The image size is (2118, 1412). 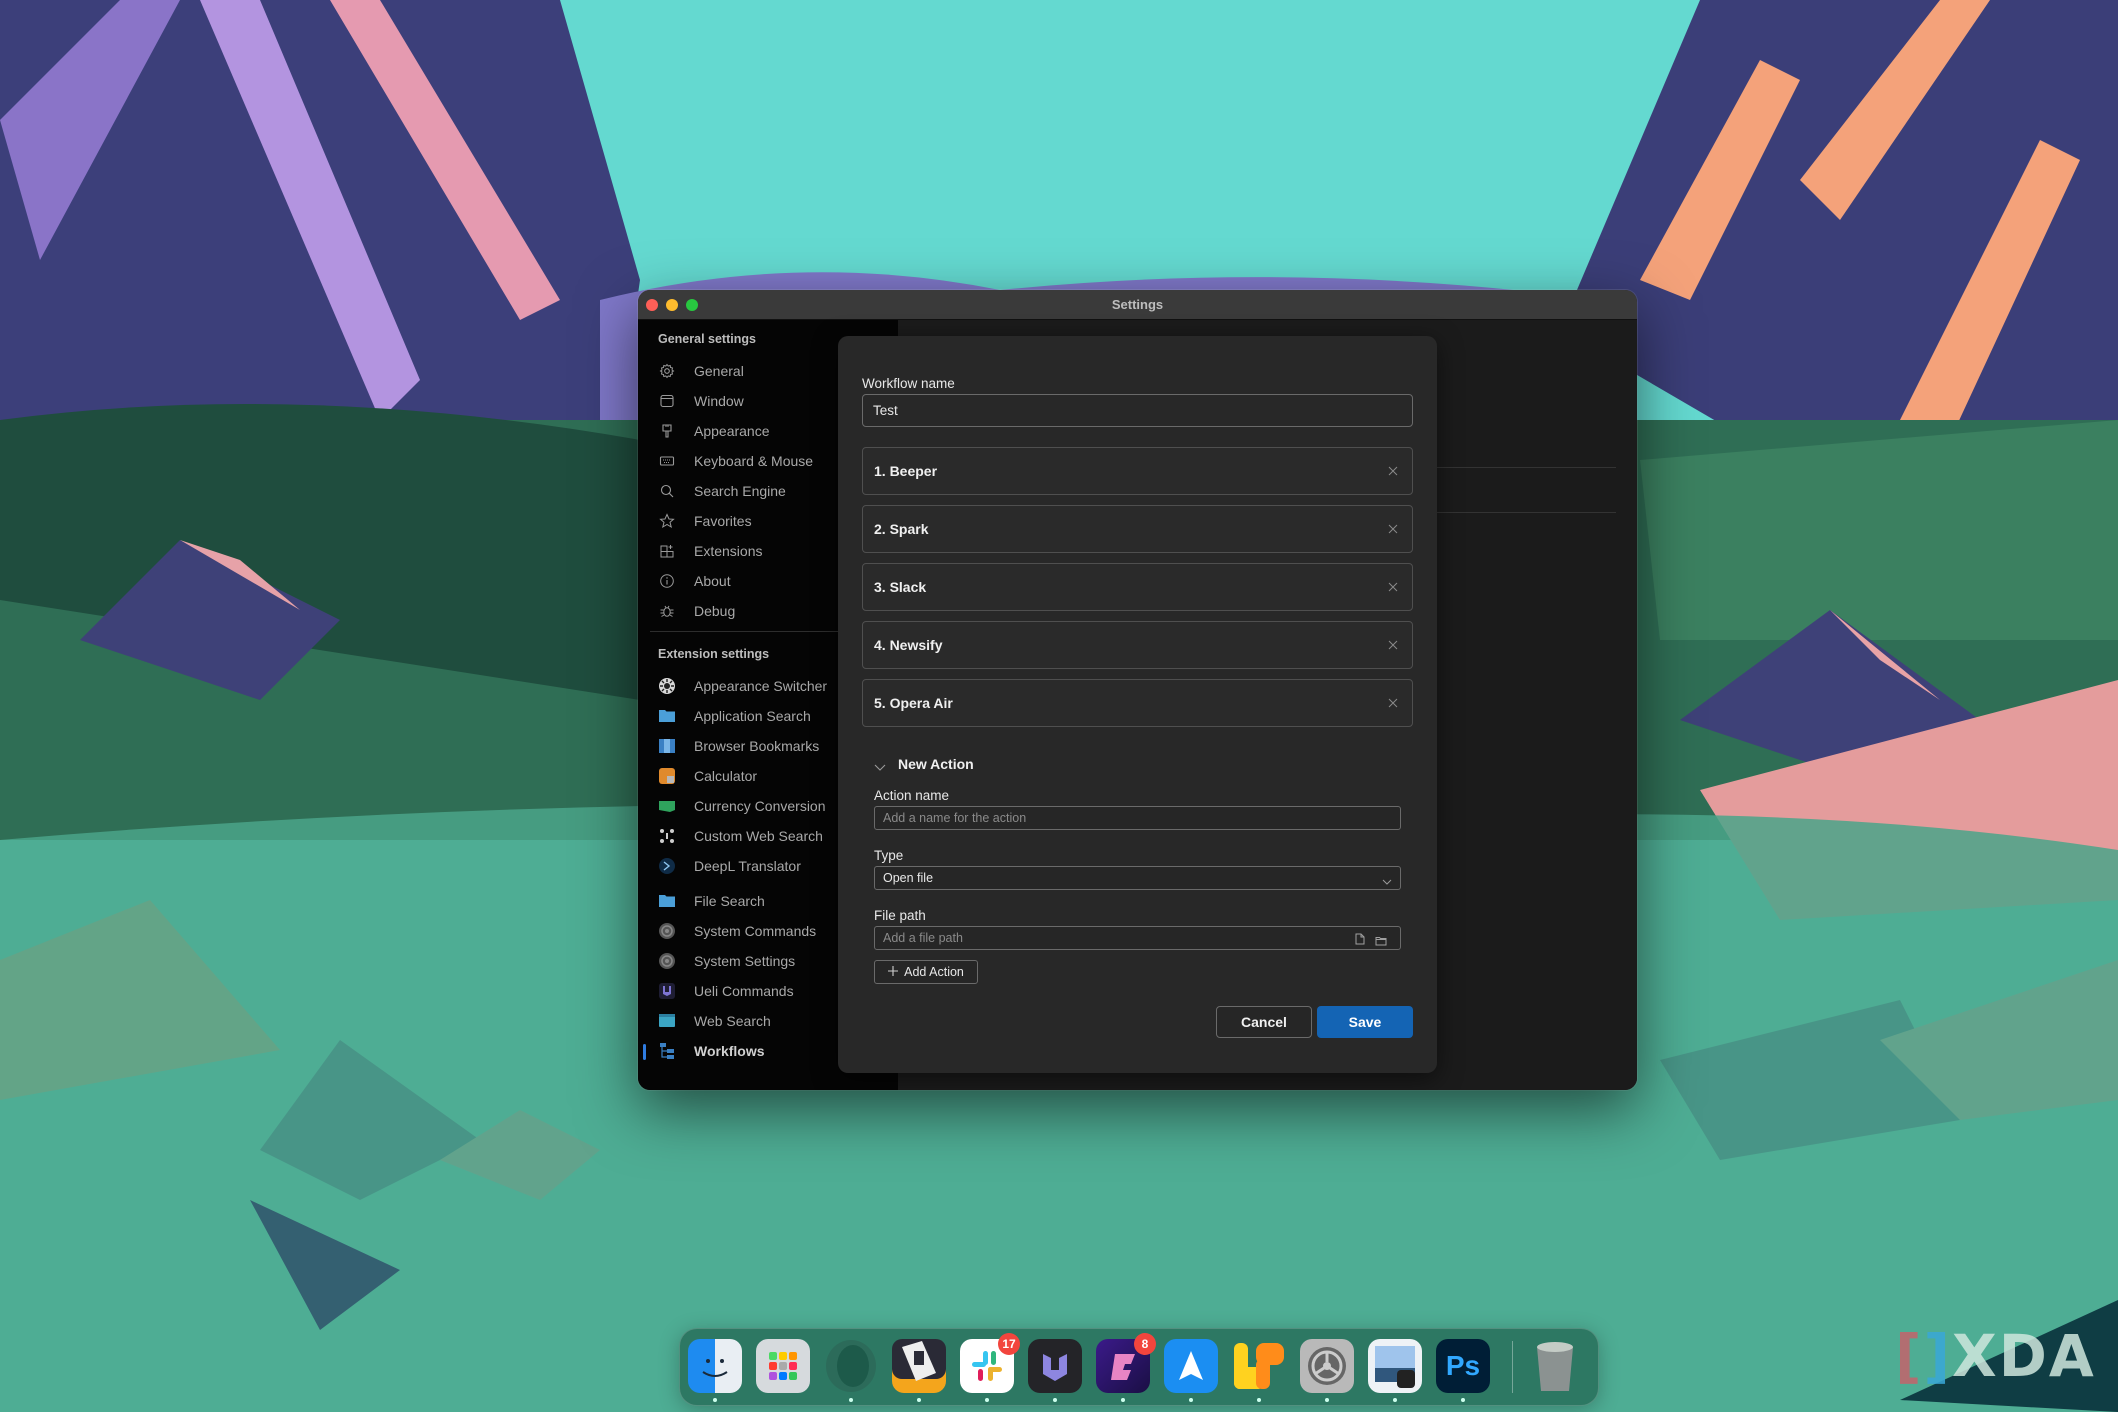 I want to click on dock-app-preview, so click(x=1395, y=1370).